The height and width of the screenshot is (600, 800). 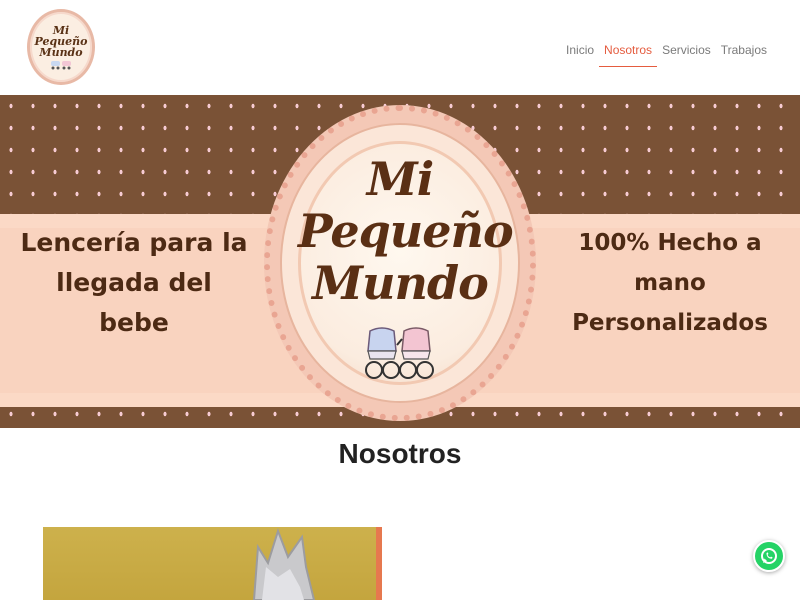 What do you see at coordinates (670, 323) in the screenshot?
I see `banner-right-line-2: Personalizados` at bounding box center [670, 323].